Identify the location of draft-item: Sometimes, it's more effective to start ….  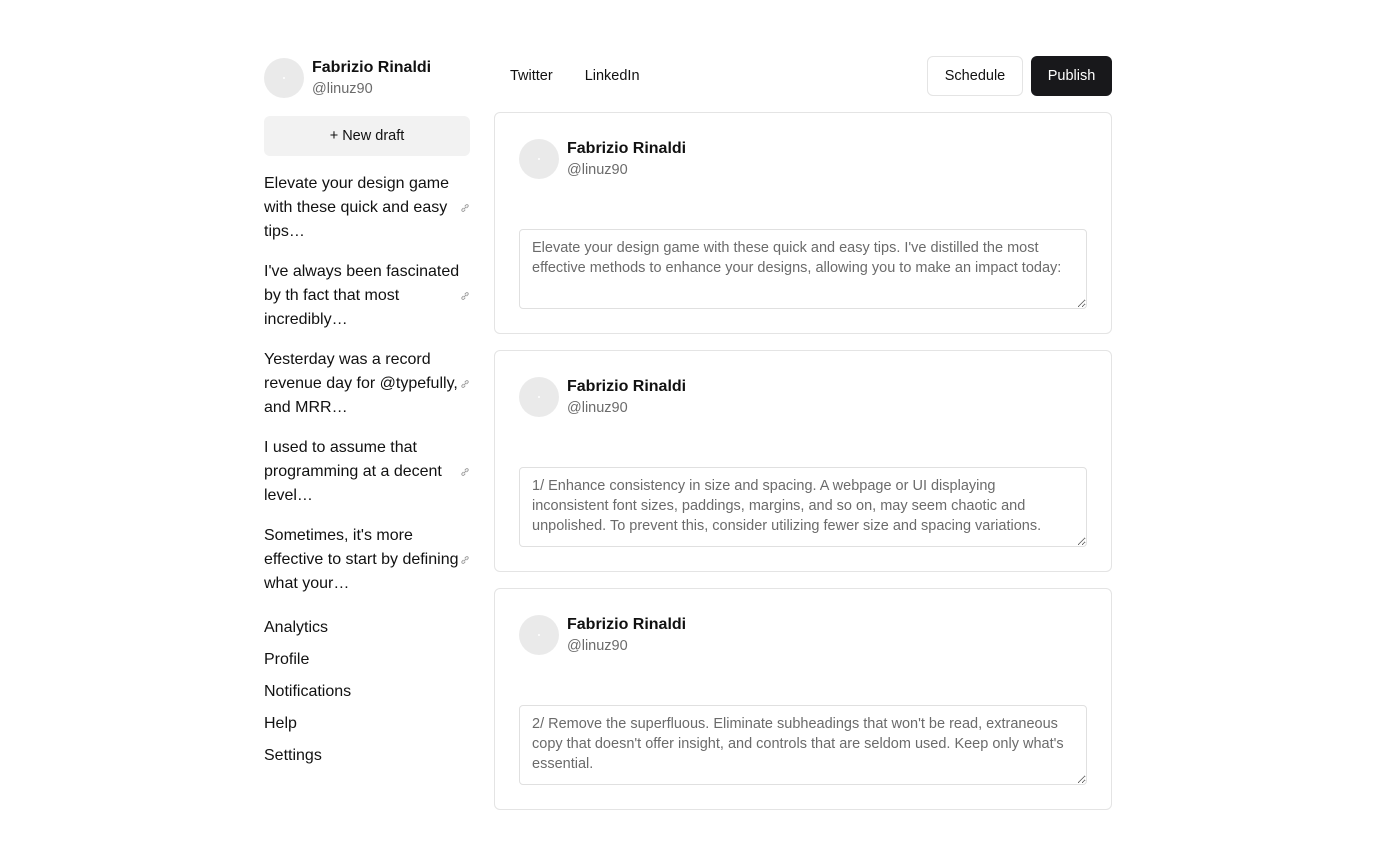
(367, 560).